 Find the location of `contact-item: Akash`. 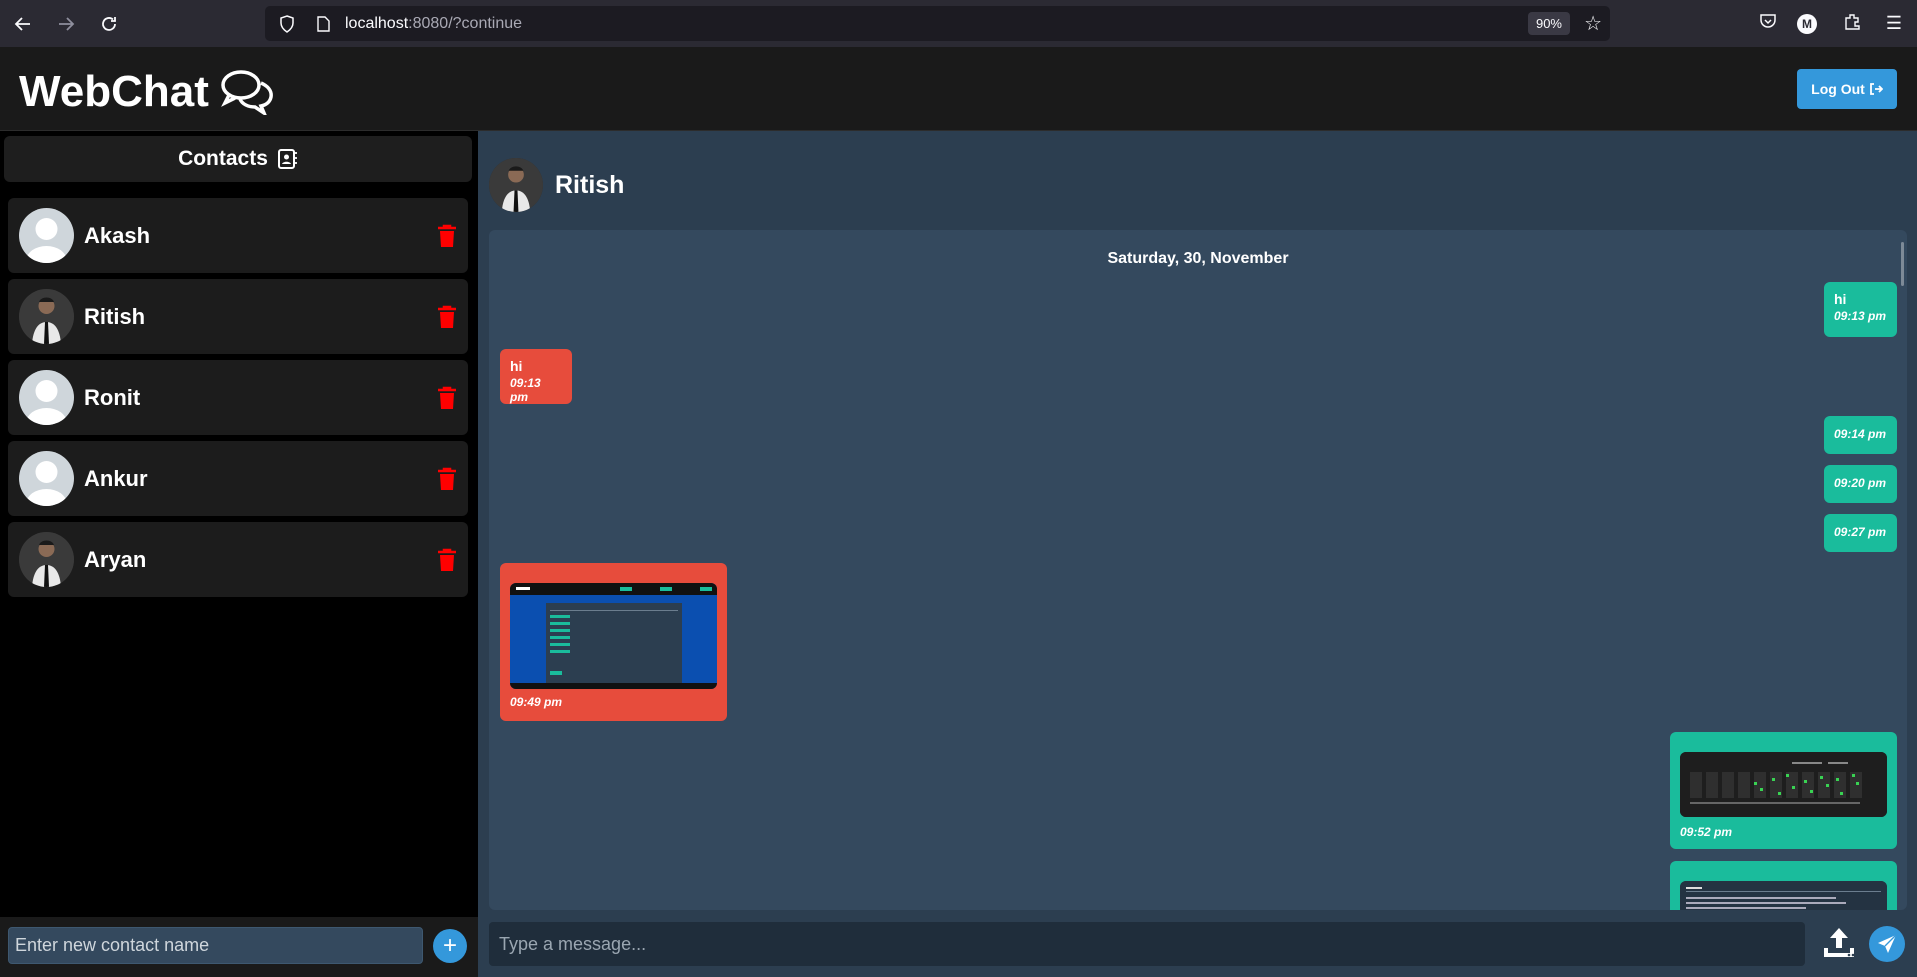

contact-item: Akash is located at coordinates (238, 235).